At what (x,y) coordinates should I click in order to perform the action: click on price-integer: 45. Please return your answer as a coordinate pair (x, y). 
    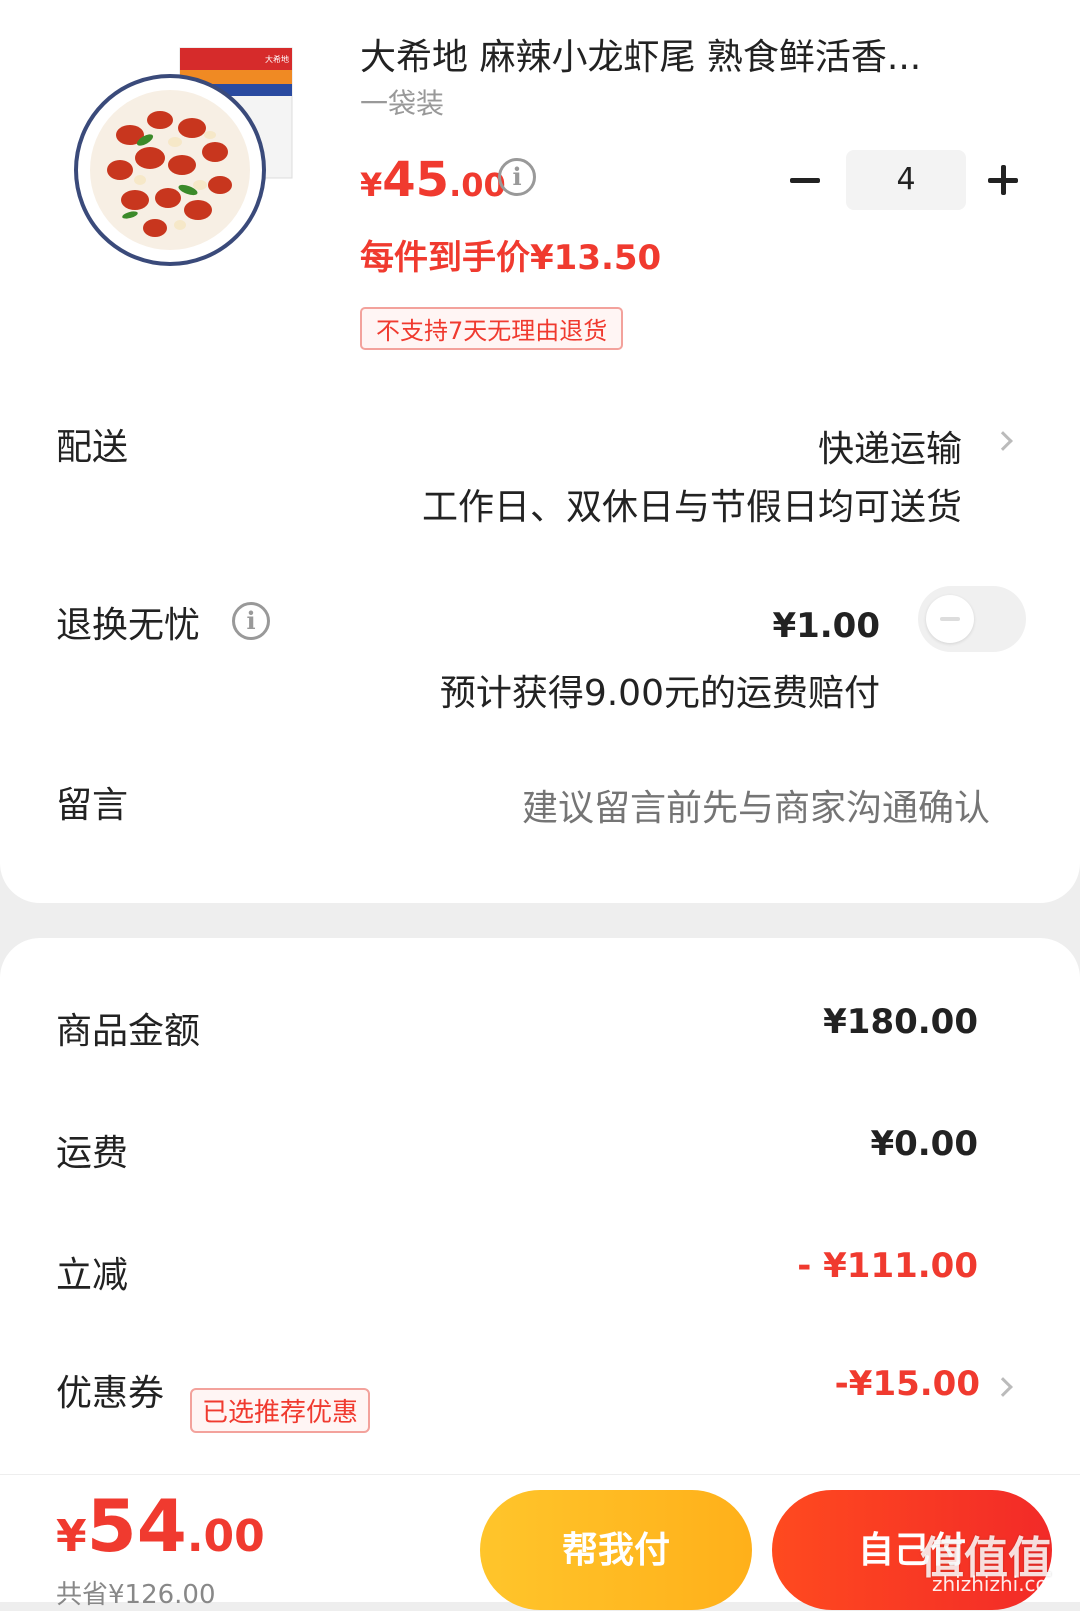
    Looking at the image, I should click on (416, 180).